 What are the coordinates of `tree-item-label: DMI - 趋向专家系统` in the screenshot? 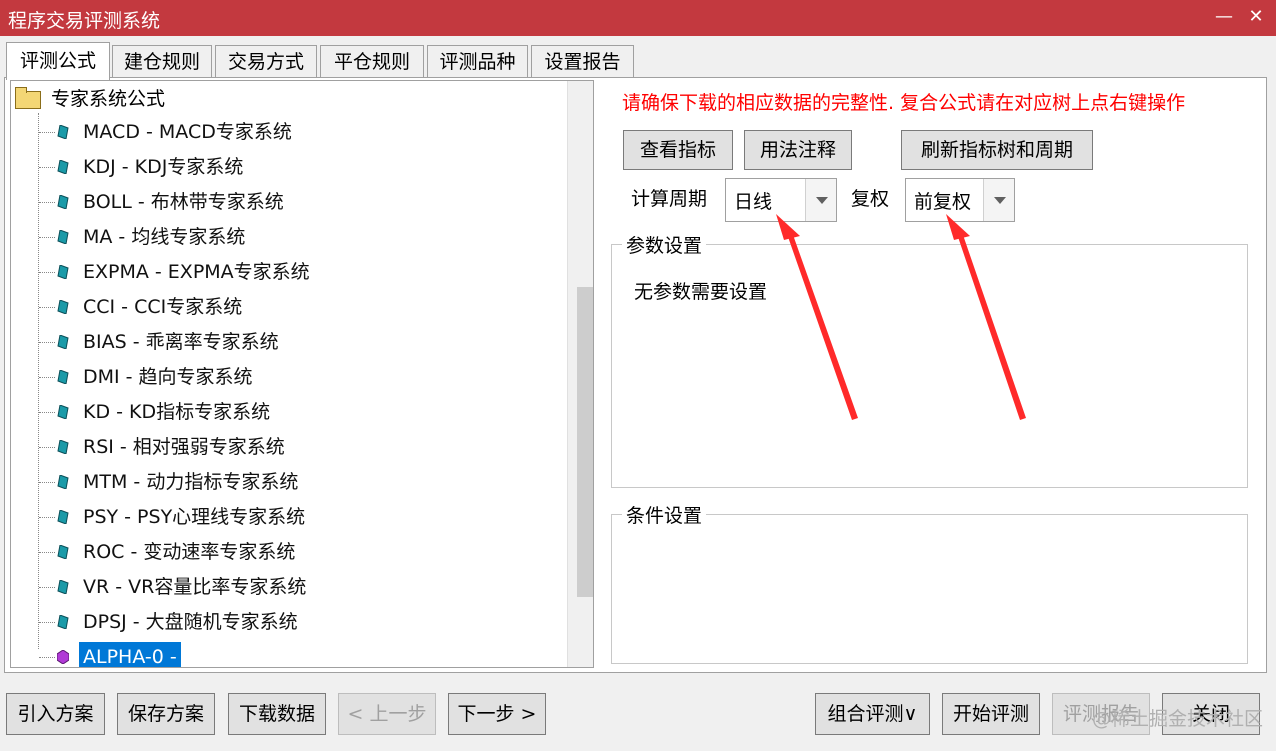 It's located at (168, 377).